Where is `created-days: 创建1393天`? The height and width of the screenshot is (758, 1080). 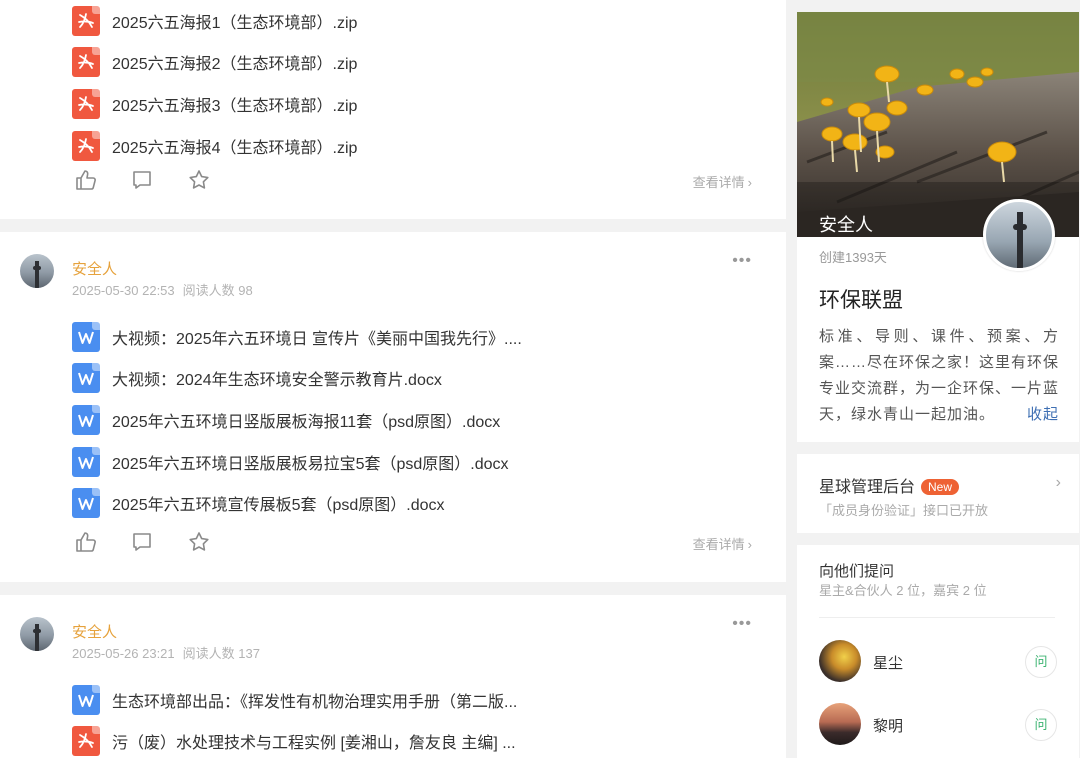
created-days: 创建1393天 is located at coordinates (853, 257).